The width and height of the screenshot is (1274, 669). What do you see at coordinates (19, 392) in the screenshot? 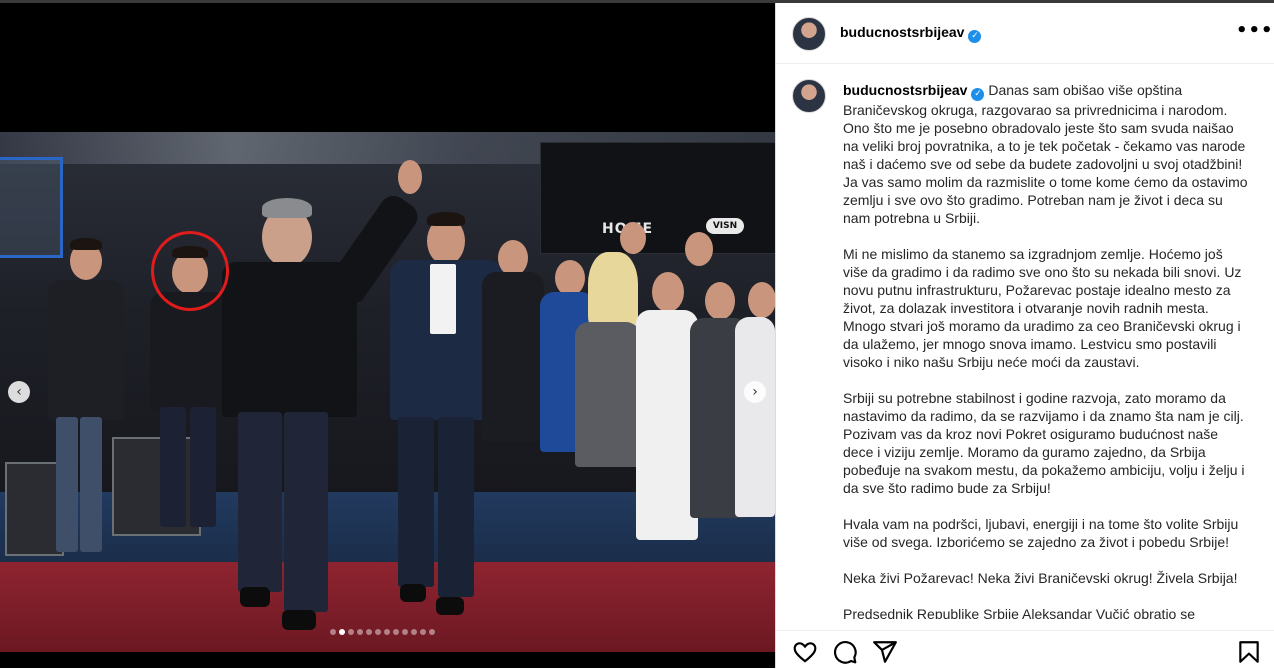
I see `carousel-prev-button: ‹` at bounding box center [19, 392].